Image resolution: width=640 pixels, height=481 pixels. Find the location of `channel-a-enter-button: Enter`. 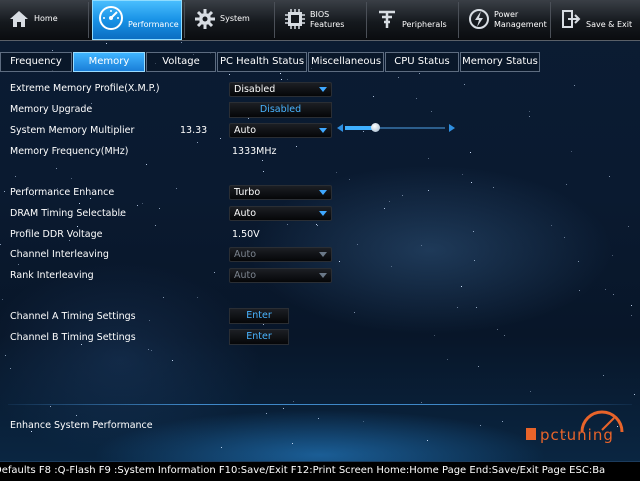

channel-a-enter-button: Enter is located at coordinates (259, 316).